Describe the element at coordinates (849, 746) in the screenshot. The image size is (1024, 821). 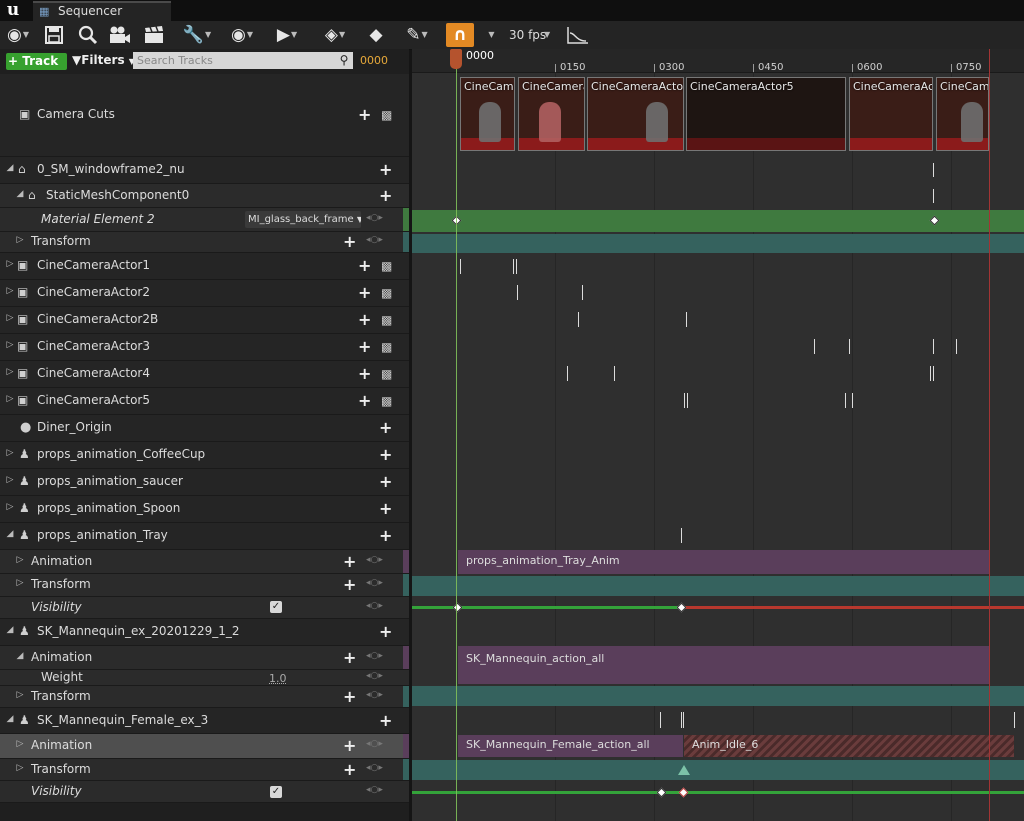
I see `idle-anim-section: Anim_Idle_6` at that location.